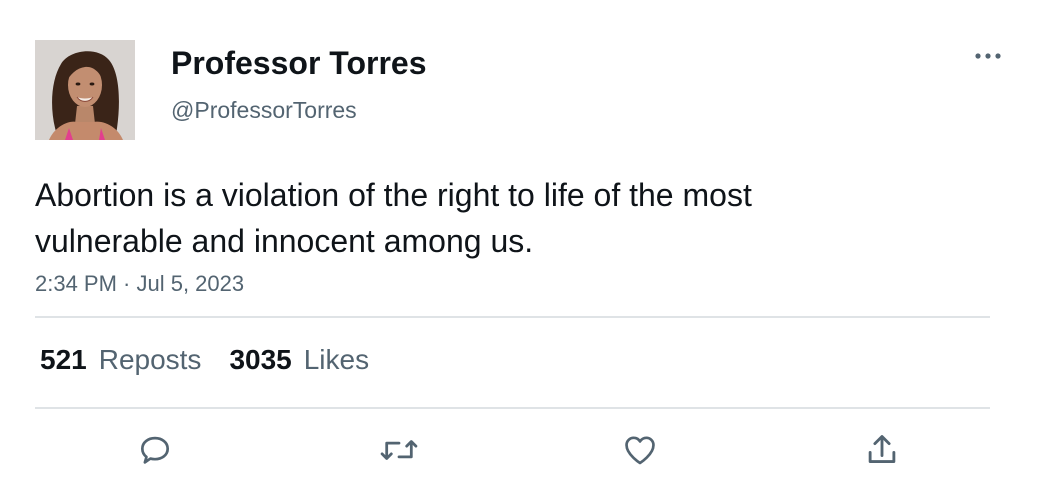 This screenshot has width=1050, height=480. Describe the element at coordinates (63, 359) in the screenshot. I see `reposts-count: 521` at that location.